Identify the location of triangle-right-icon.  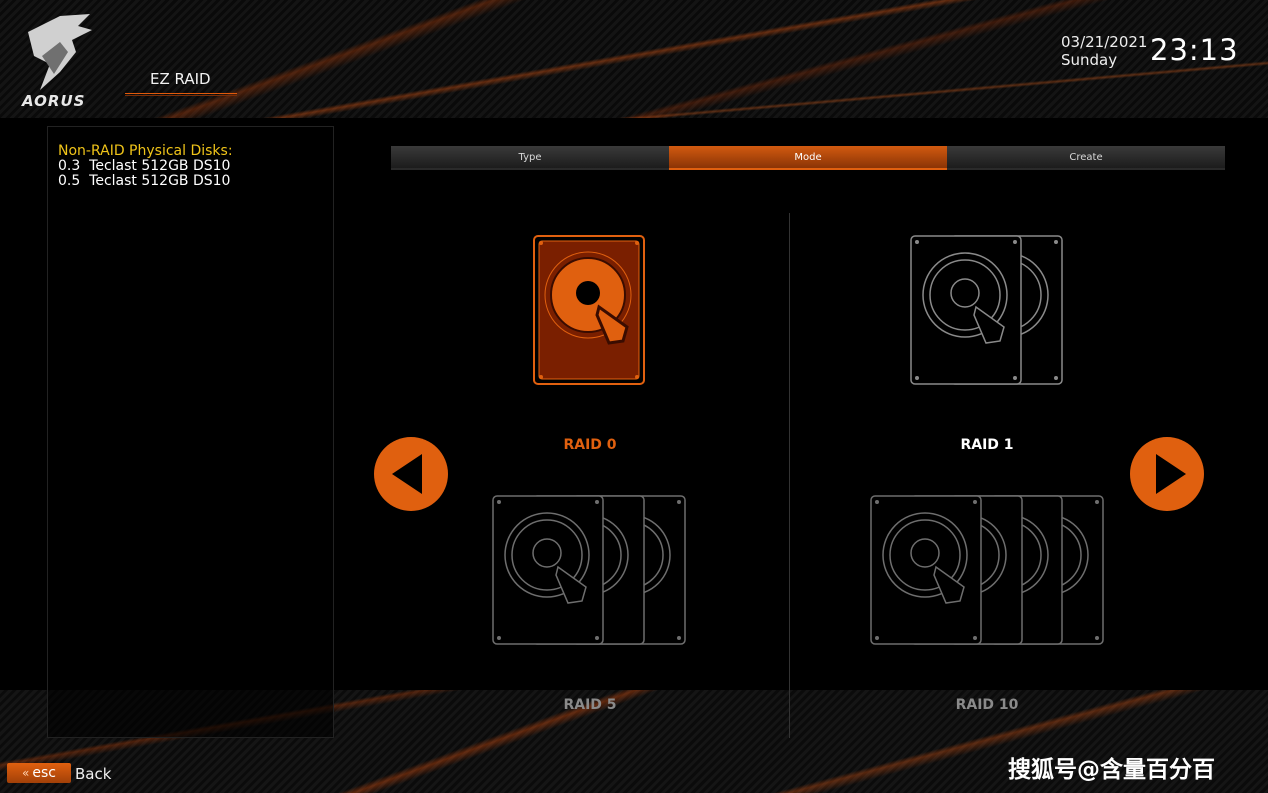
(1171, 474).